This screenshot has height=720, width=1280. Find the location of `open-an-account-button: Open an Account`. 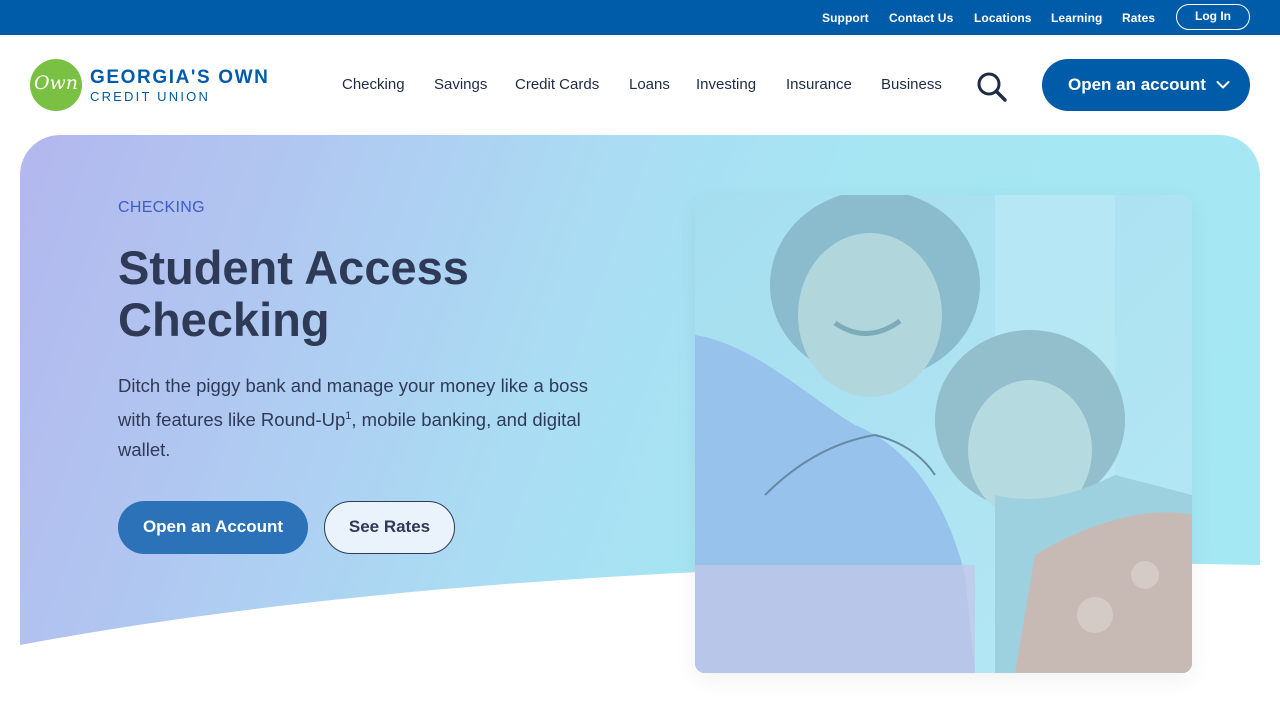

open-an-account-button: Open an Account is located at coordinates (213, 527).